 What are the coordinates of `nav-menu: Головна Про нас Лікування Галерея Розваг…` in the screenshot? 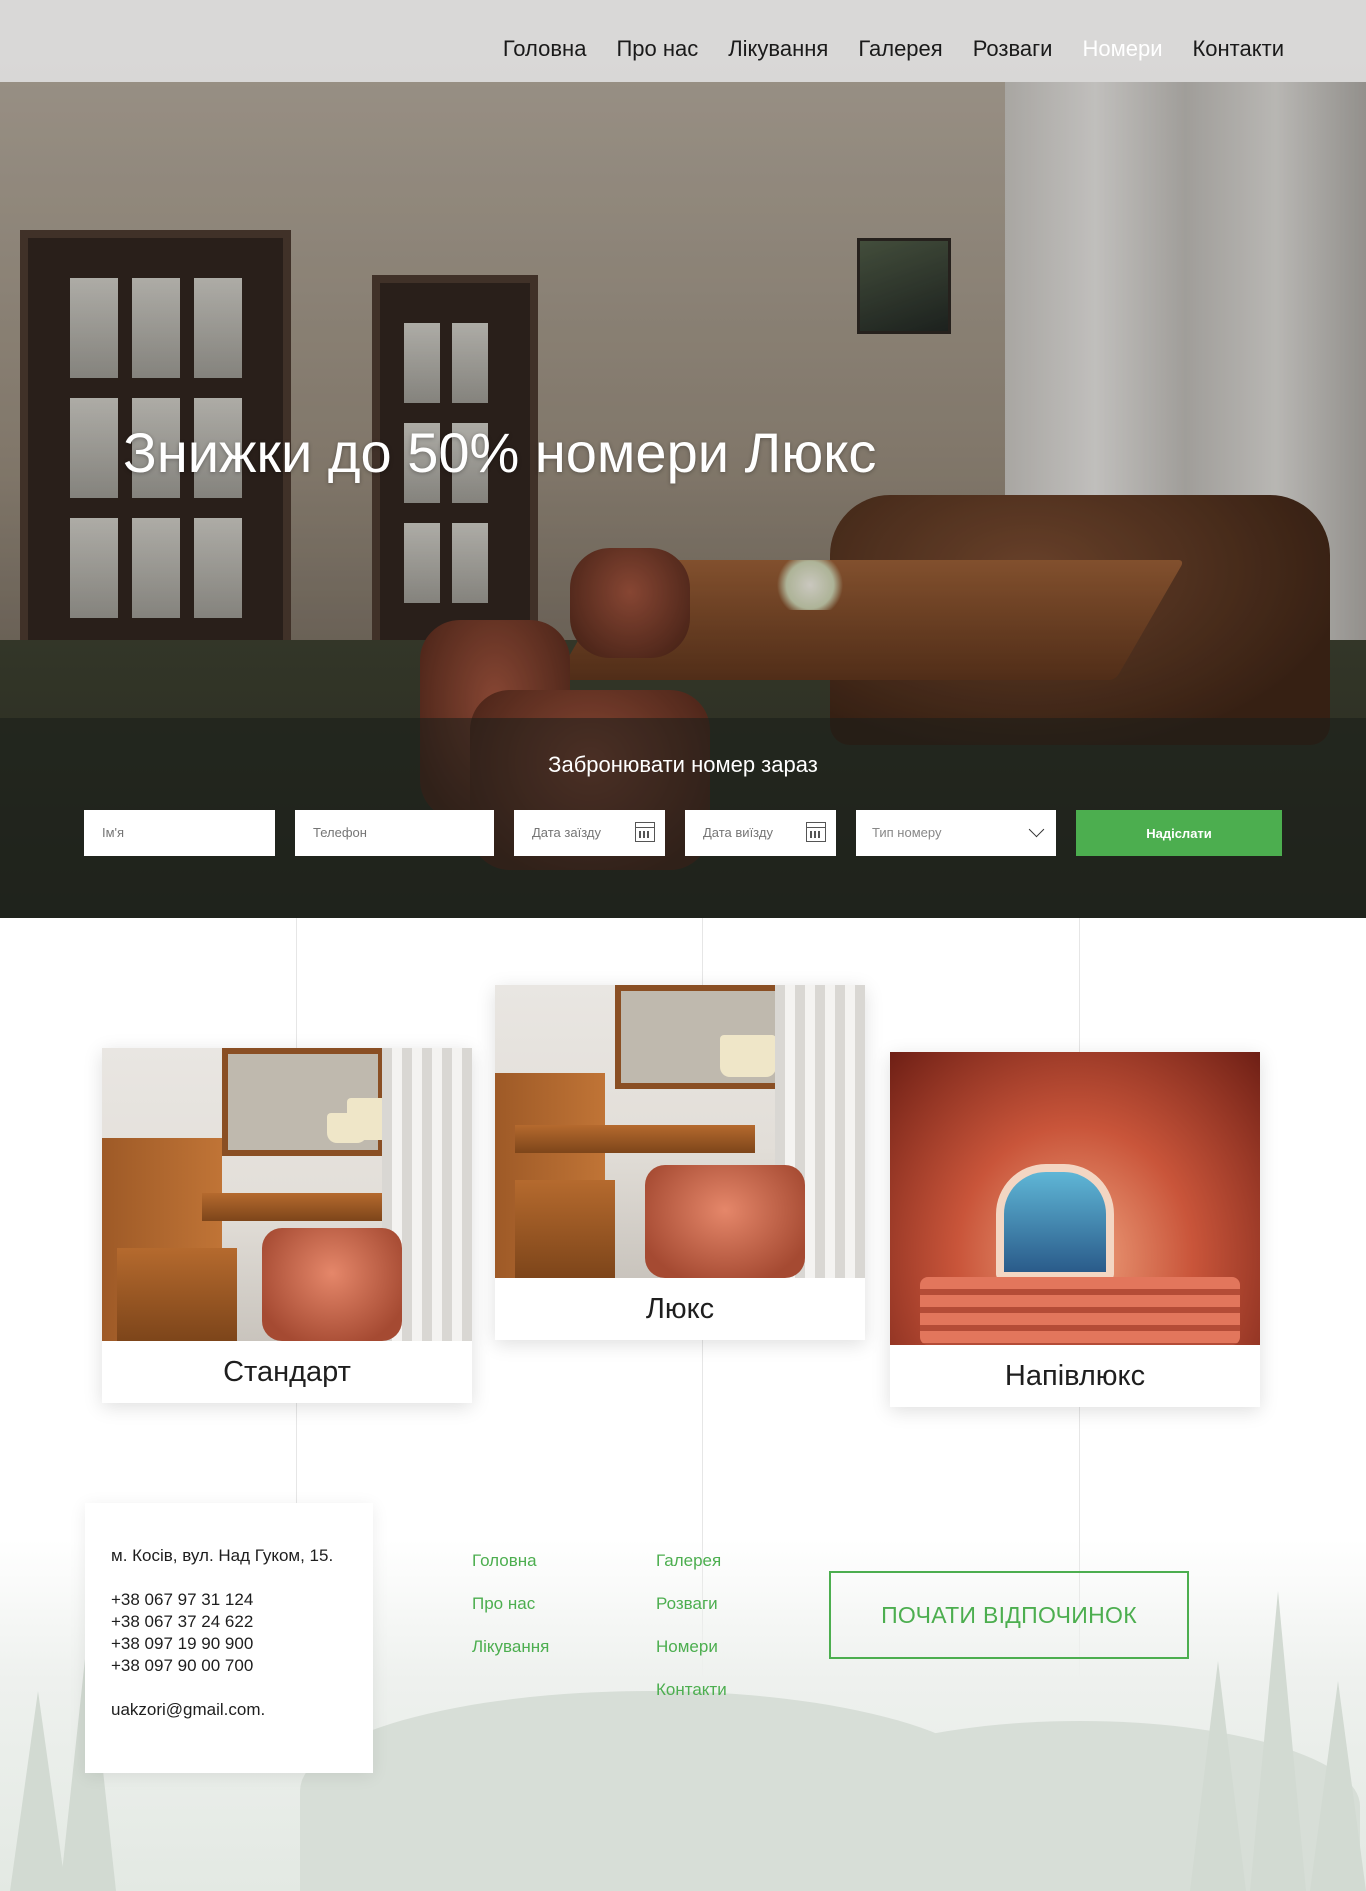 It's located at (893, 49).